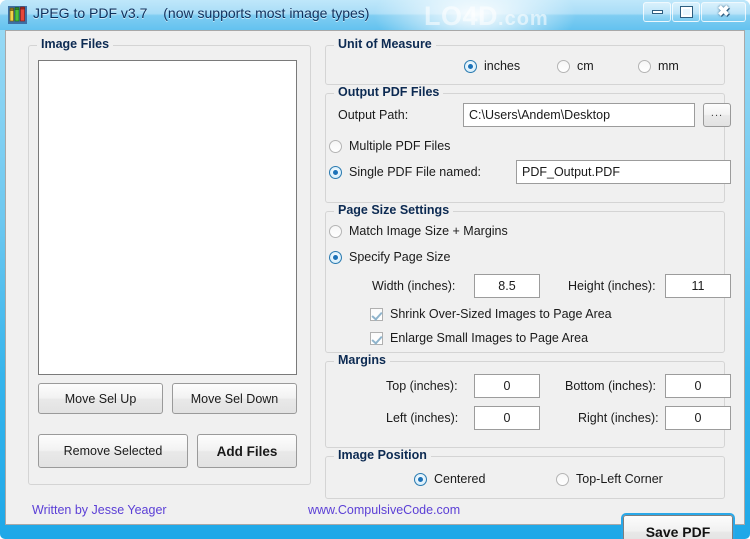  I want to click on close-icon: ✖, so click(723, 11).